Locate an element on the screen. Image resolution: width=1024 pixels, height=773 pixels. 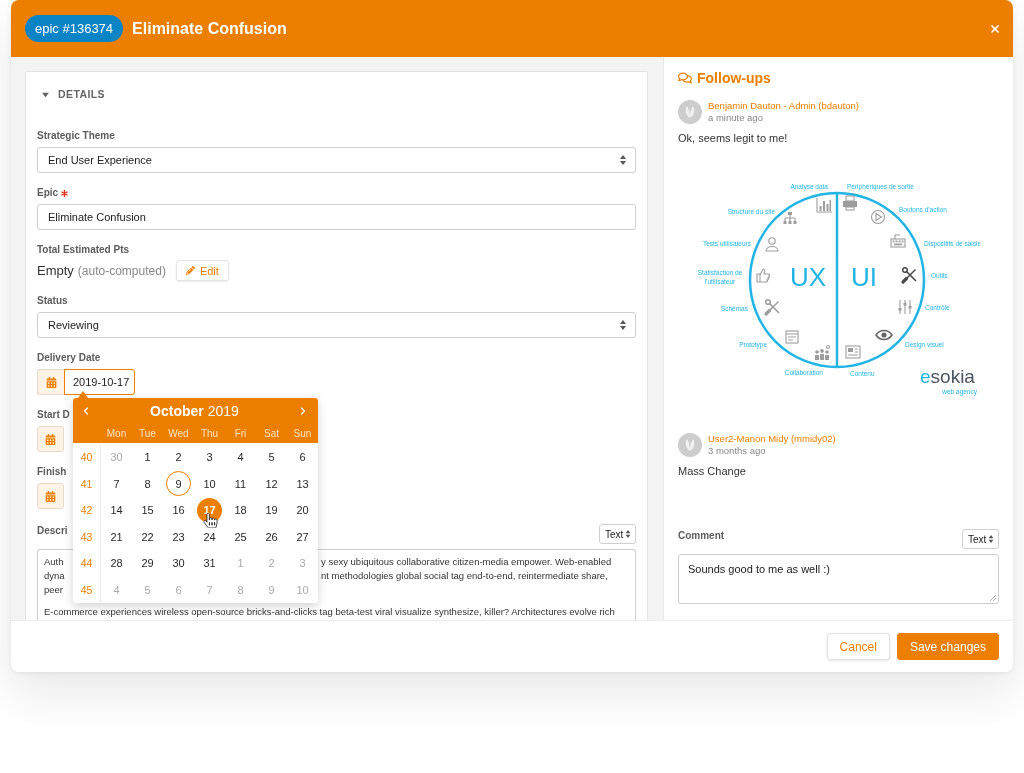
calendar-day: 23 is located at coordinates (178, 537).